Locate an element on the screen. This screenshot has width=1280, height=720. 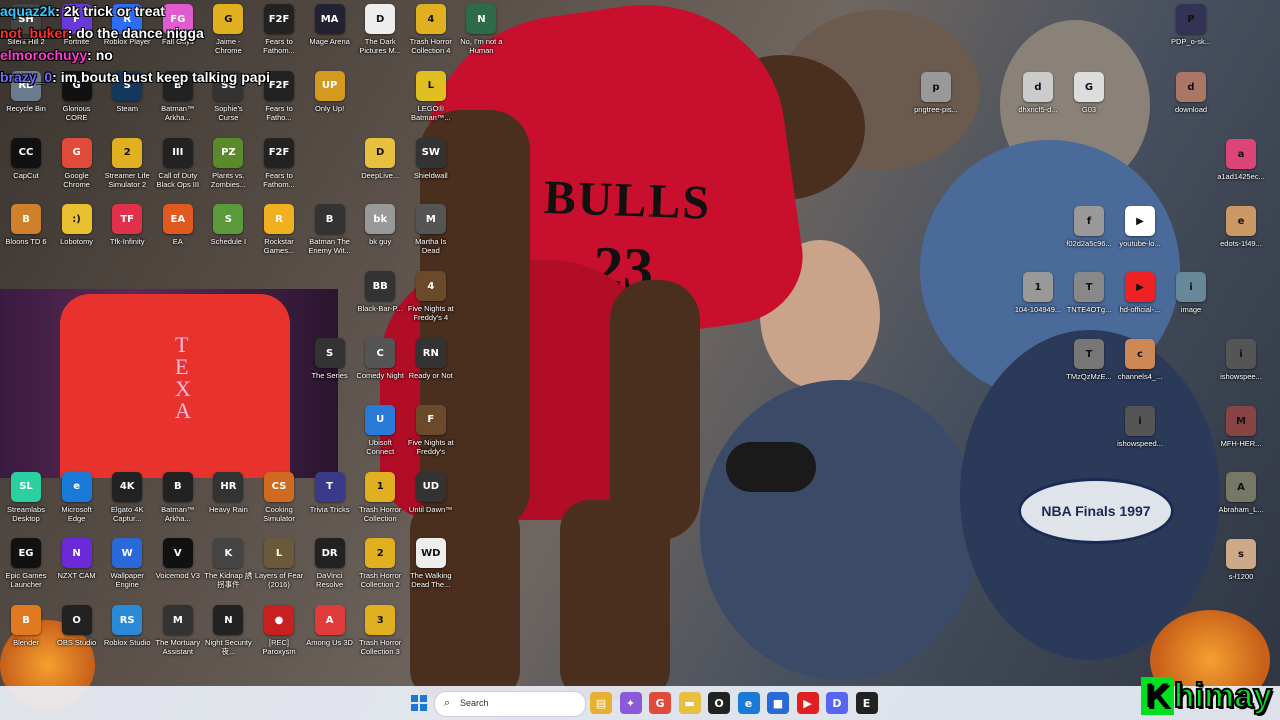
desktop-icon: N No, I'm not a Human is located at coordinates (481, 37).